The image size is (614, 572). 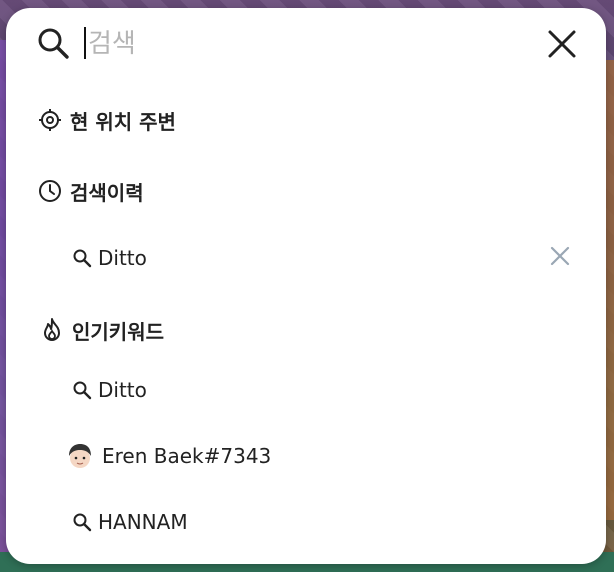 I want to click on search-bar, so click(x=306, y=43).